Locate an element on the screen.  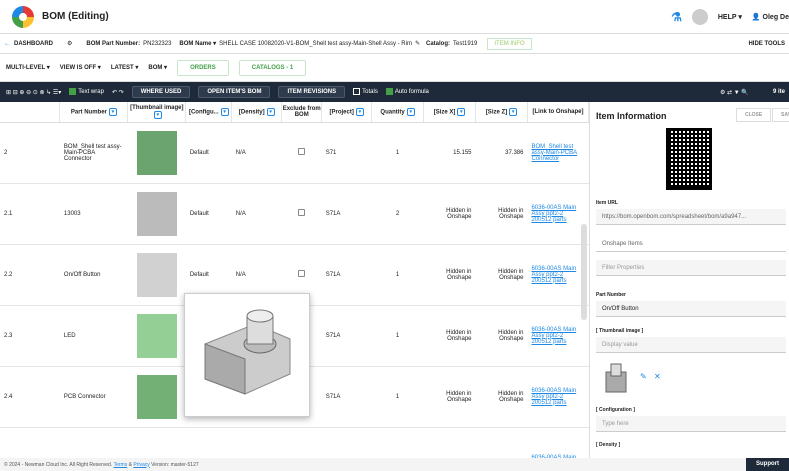
bom-select: BOM ▾ is located at coordinates (157, 67).